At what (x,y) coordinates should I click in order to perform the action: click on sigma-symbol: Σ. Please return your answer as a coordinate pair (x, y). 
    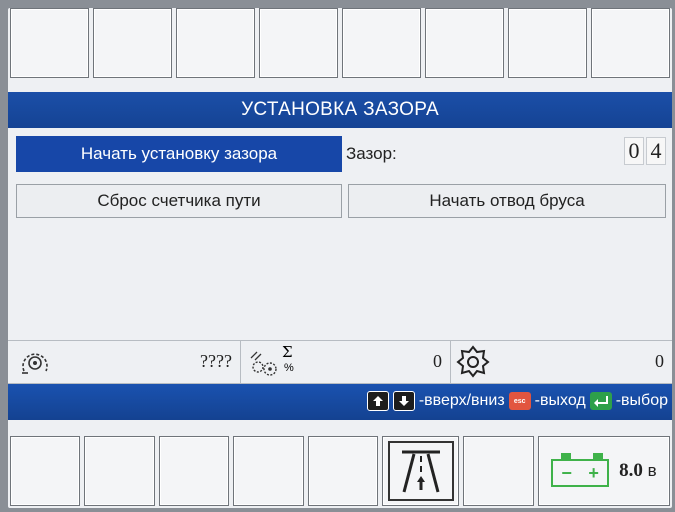
    Looking at the image, I should click on (287, 352).